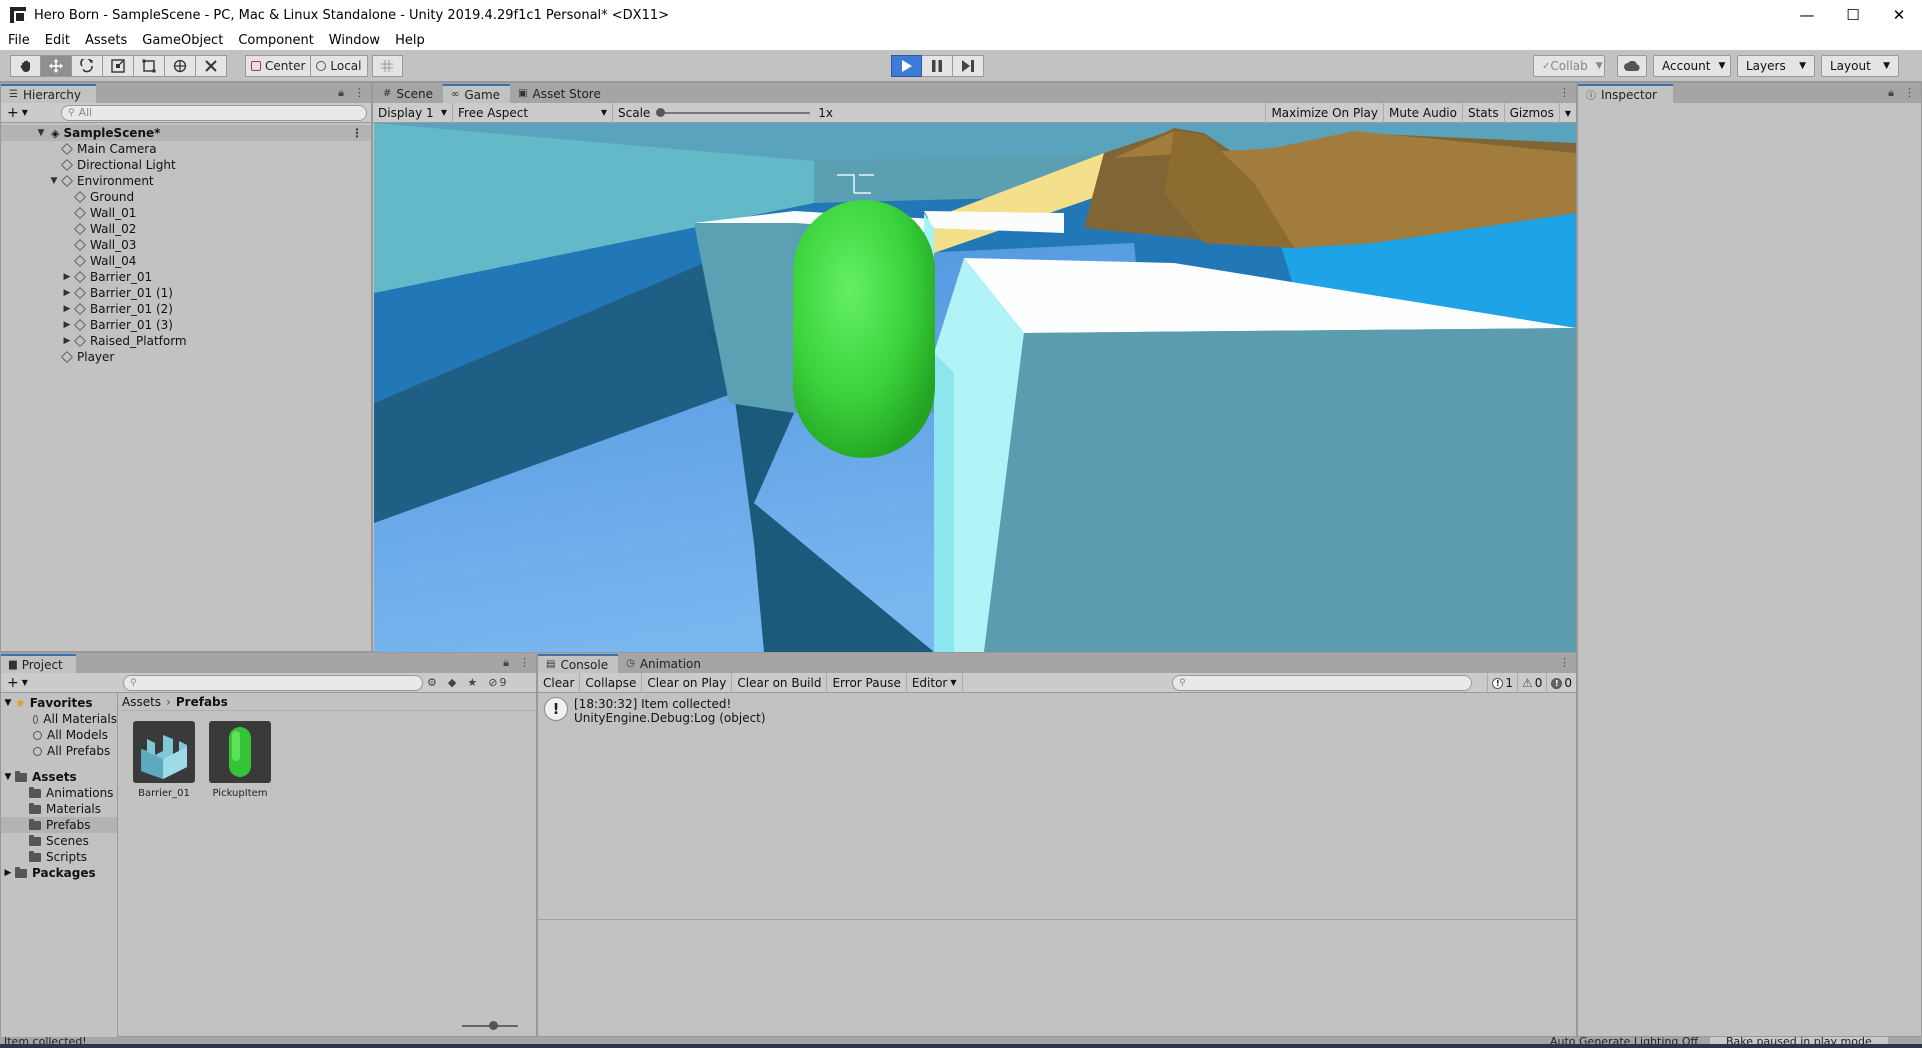 The height and width of the screenshot is (1048, 1922). What do you see at coordinates (1899, 15) in the screenshot?
I see `close-button: ✕` at bounding box center [1899, 15].